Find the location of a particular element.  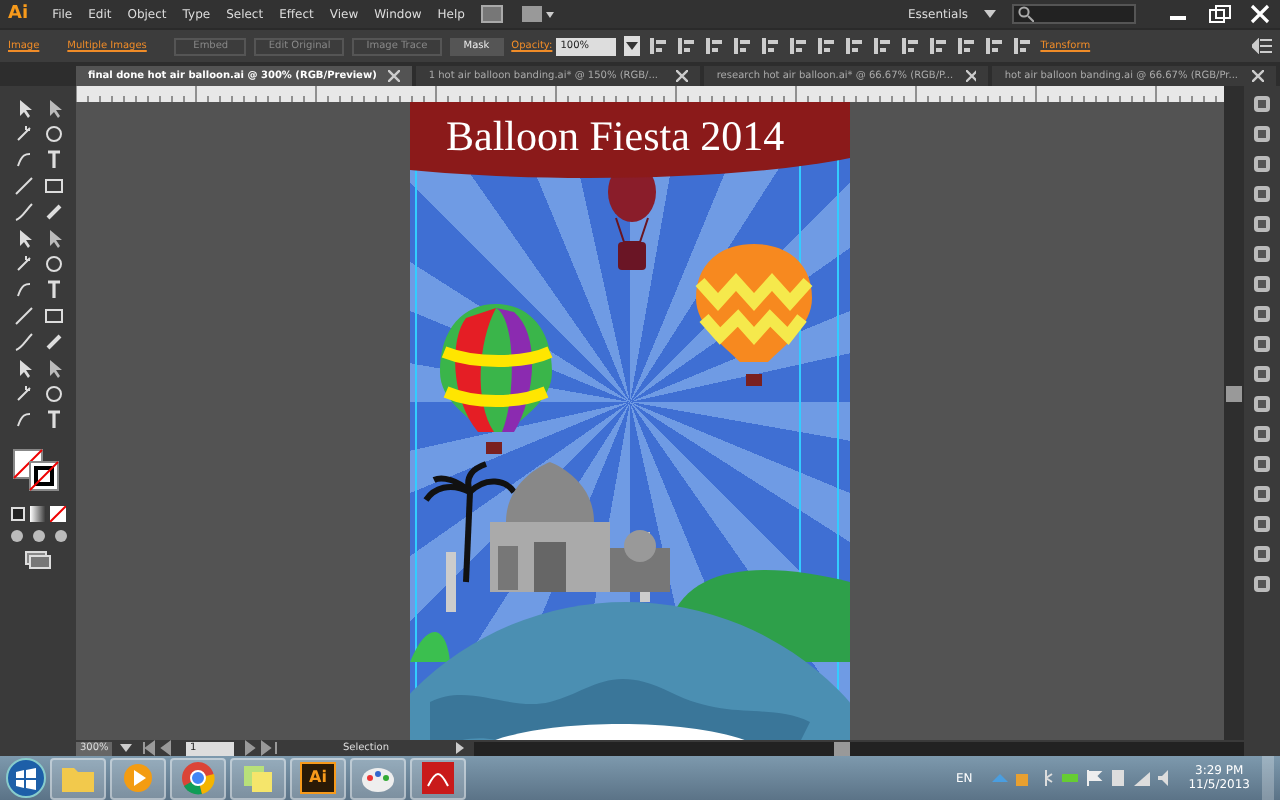

taskbar-button: Ai is located at coordinates (318, 778).